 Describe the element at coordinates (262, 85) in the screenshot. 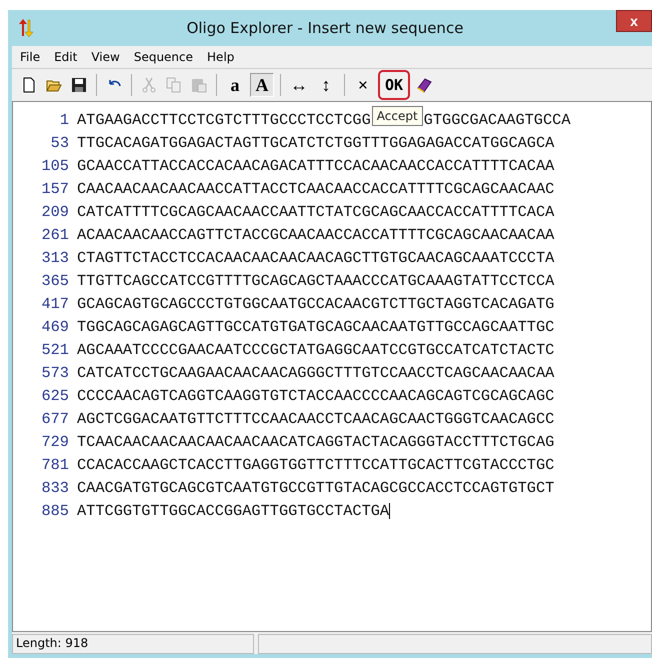

I see `toolbar-button: A` at that location.